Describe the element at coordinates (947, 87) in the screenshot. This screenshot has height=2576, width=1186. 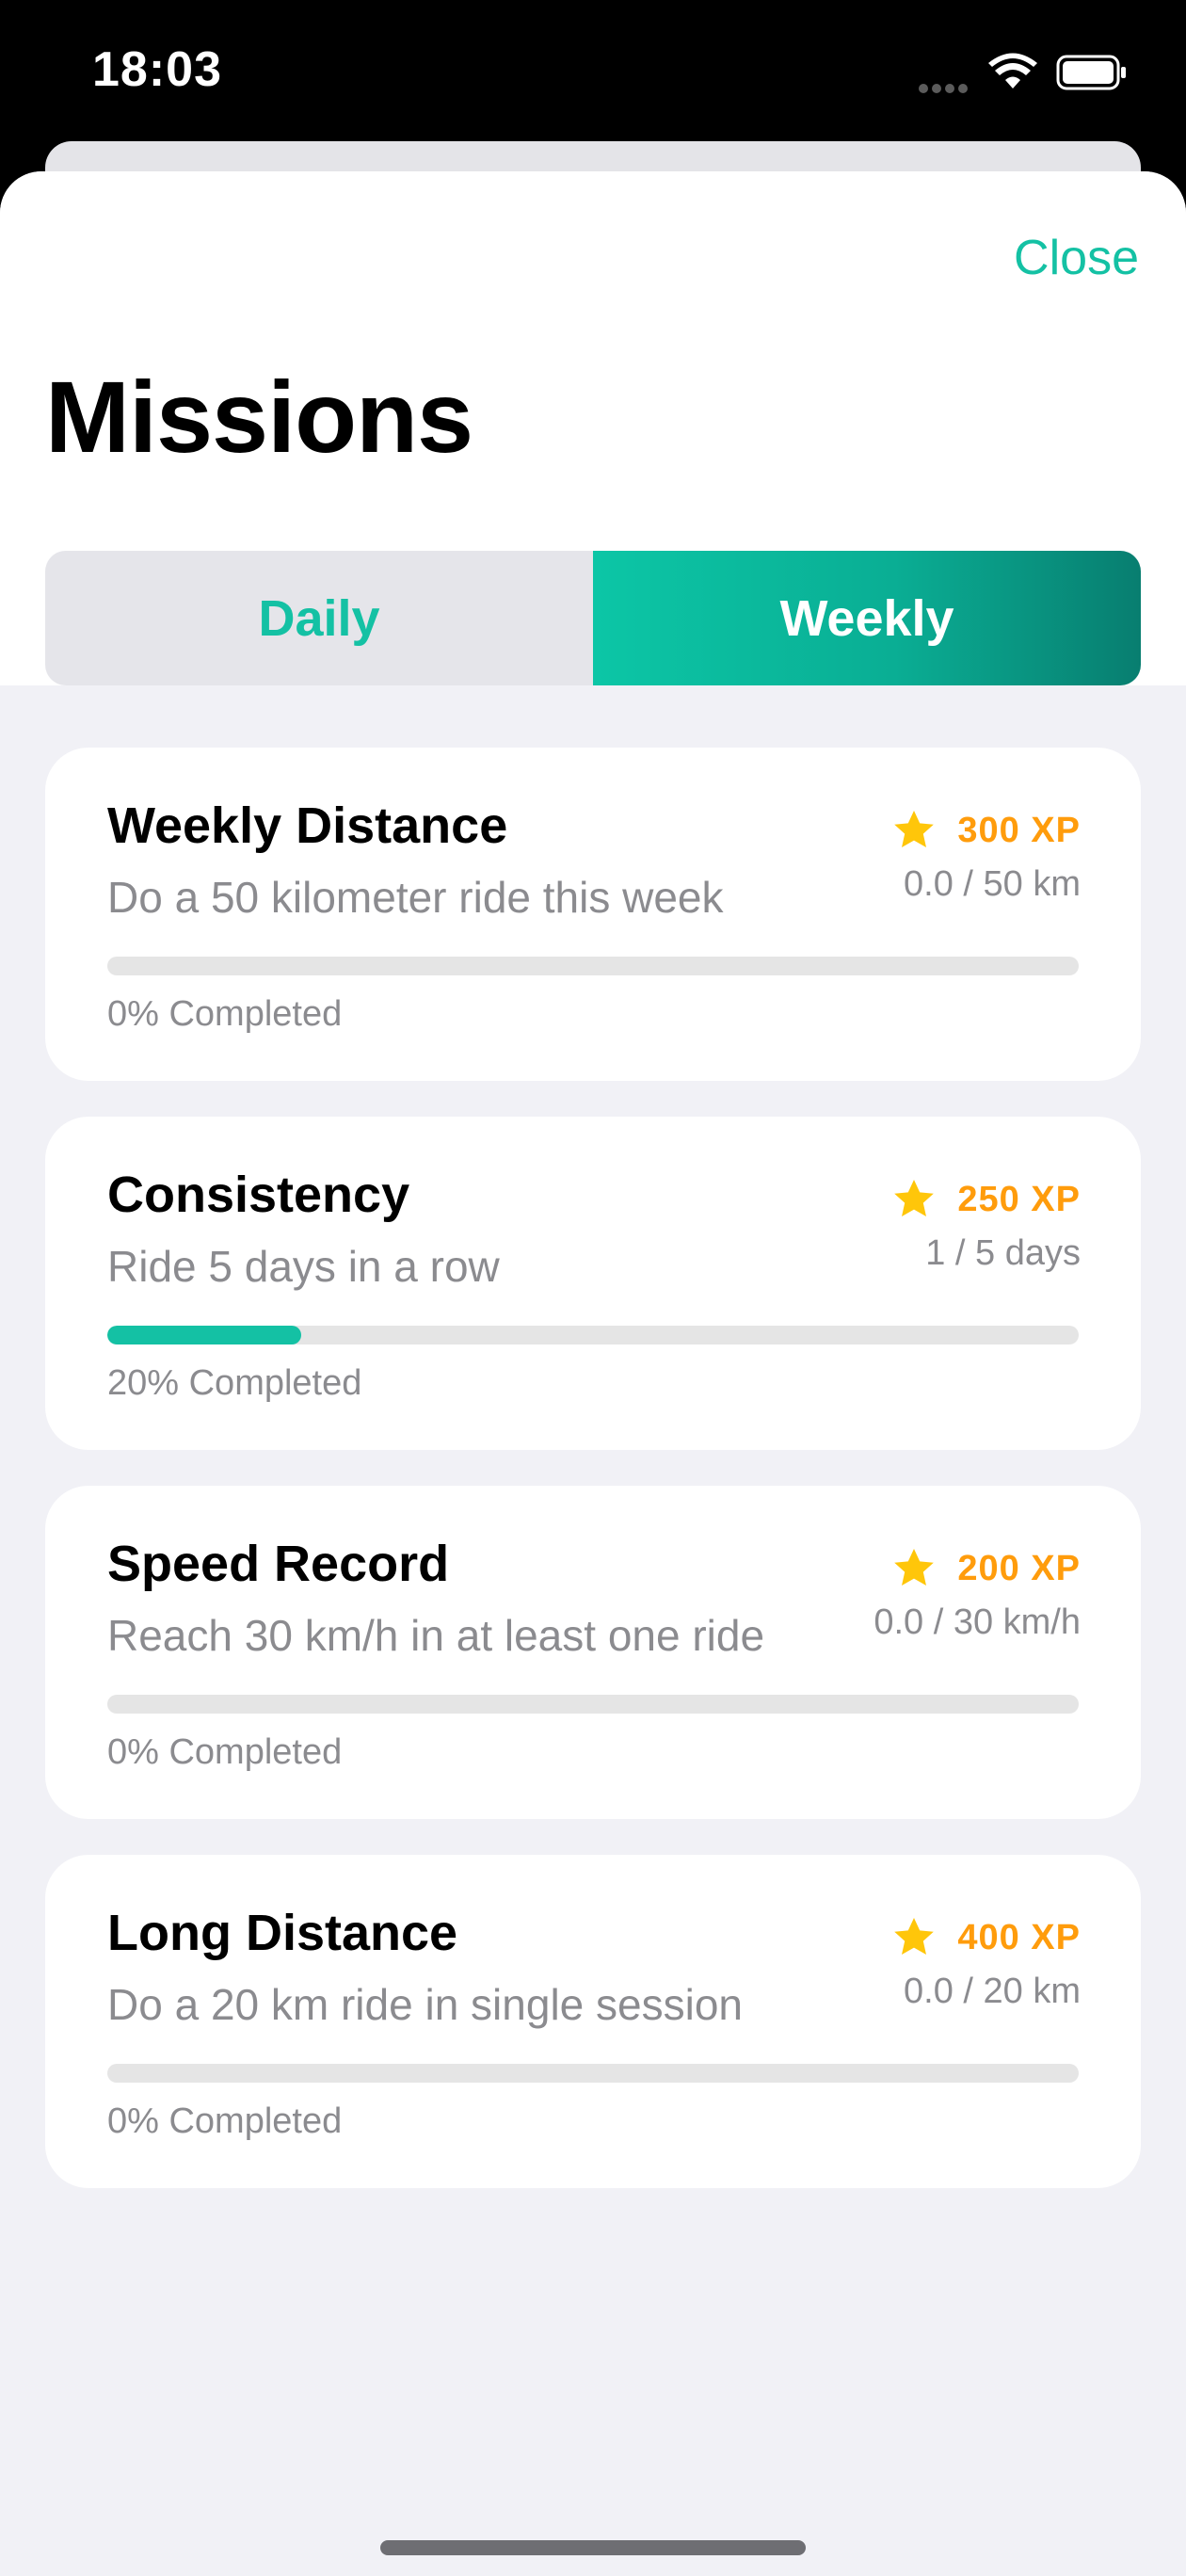
I see `cellular-signal-icon` at that location.